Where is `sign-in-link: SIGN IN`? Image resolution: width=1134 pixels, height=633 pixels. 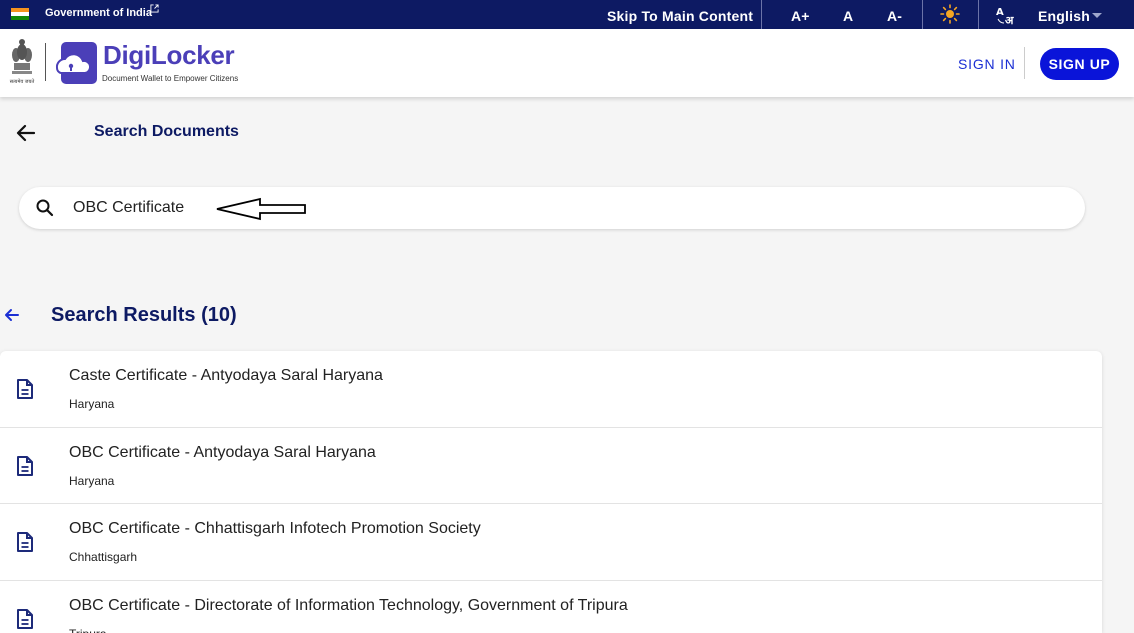 sign-in-link: SIGN IN is located at coordinates (987, 64).